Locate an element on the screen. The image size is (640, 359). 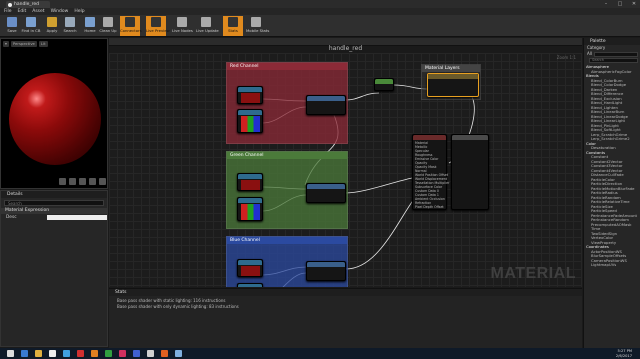
green-color-node is located at coordinates (250, 182).